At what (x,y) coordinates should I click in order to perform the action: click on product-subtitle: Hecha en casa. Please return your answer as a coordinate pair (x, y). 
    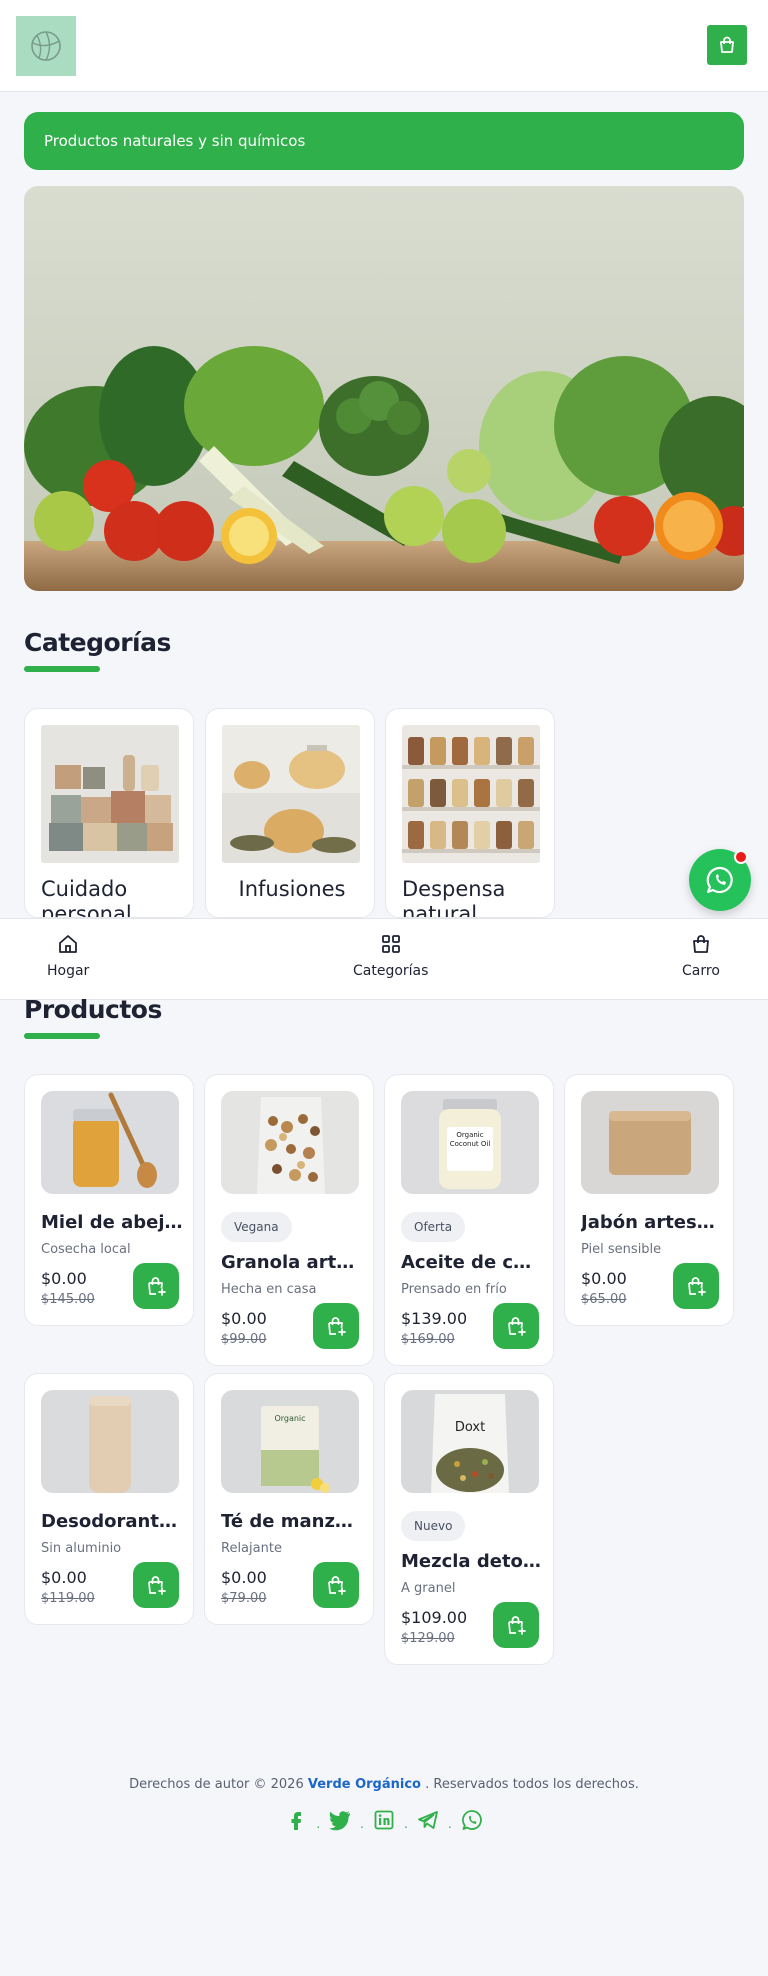
    Looking at the image, I should click on (269, 1289).